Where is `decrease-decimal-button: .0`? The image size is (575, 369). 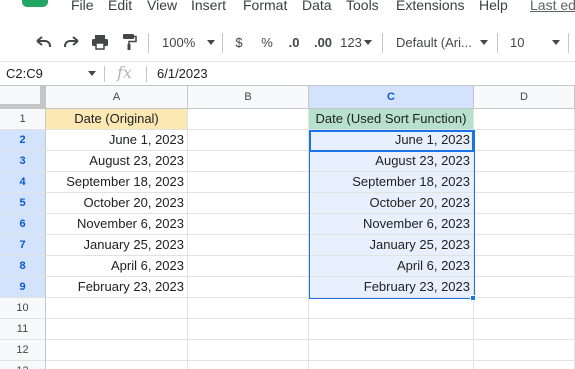 decrease-decimal-button: .0 is located at coordinates (294, 42).